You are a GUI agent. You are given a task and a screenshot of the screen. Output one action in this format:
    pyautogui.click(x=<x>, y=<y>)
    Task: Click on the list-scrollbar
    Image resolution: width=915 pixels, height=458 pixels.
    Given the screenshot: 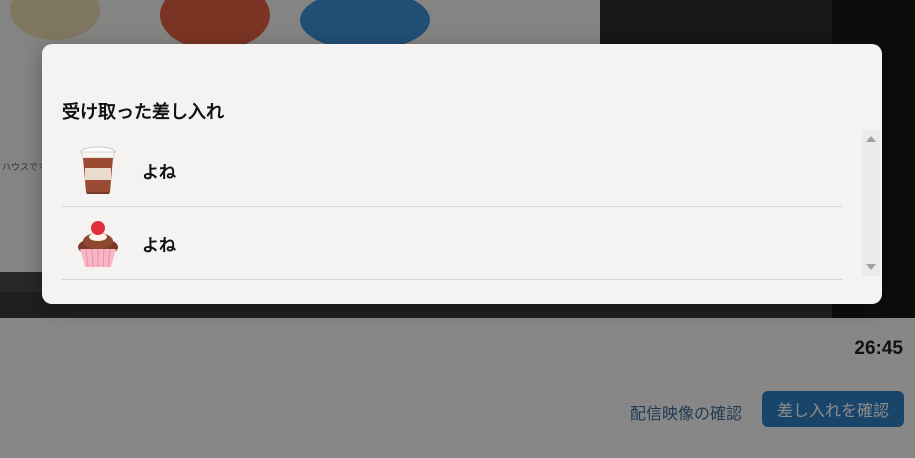 What is the action you would take?
    pyautogui.click(x=871, y=203)
    